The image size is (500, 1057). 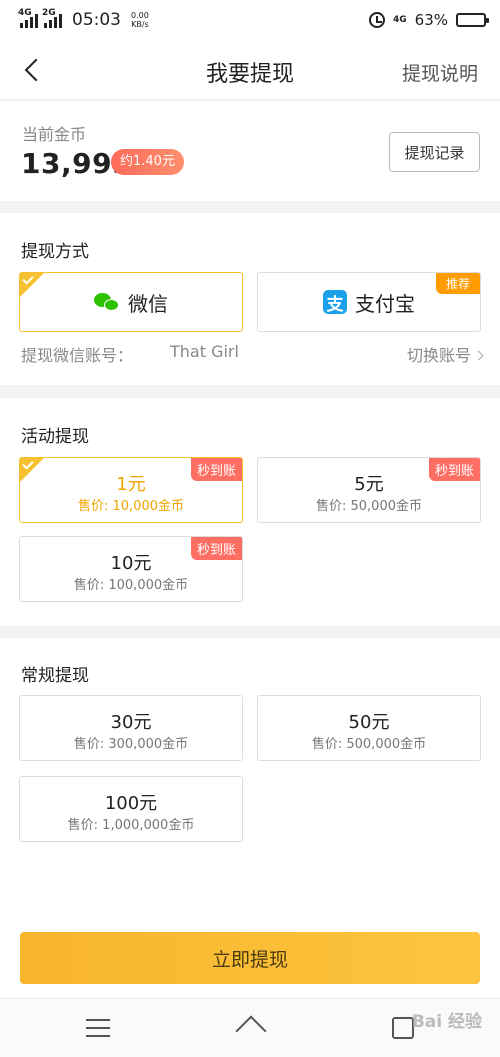 I want to click on withdraw-now-button: 立即提现, so click(x=250, y=958).